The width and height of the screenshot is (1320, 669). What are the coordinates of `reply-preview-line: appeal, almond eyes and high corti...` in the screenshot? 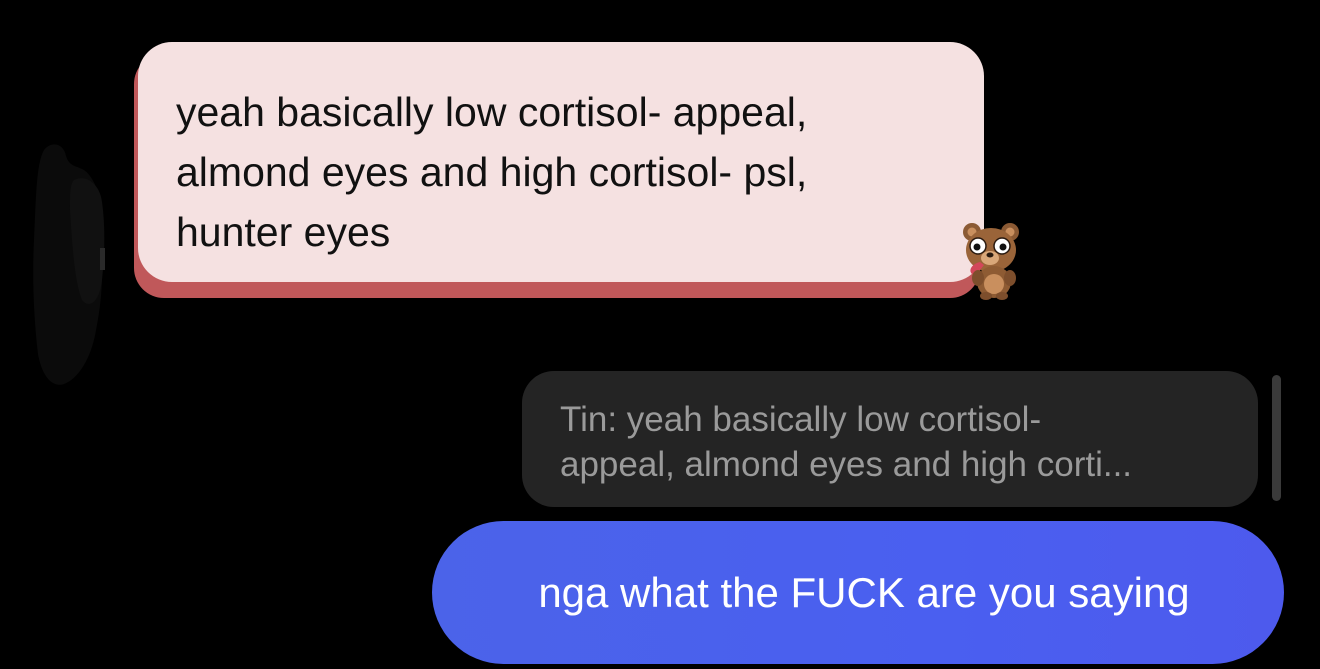 It's located at (846, 464).